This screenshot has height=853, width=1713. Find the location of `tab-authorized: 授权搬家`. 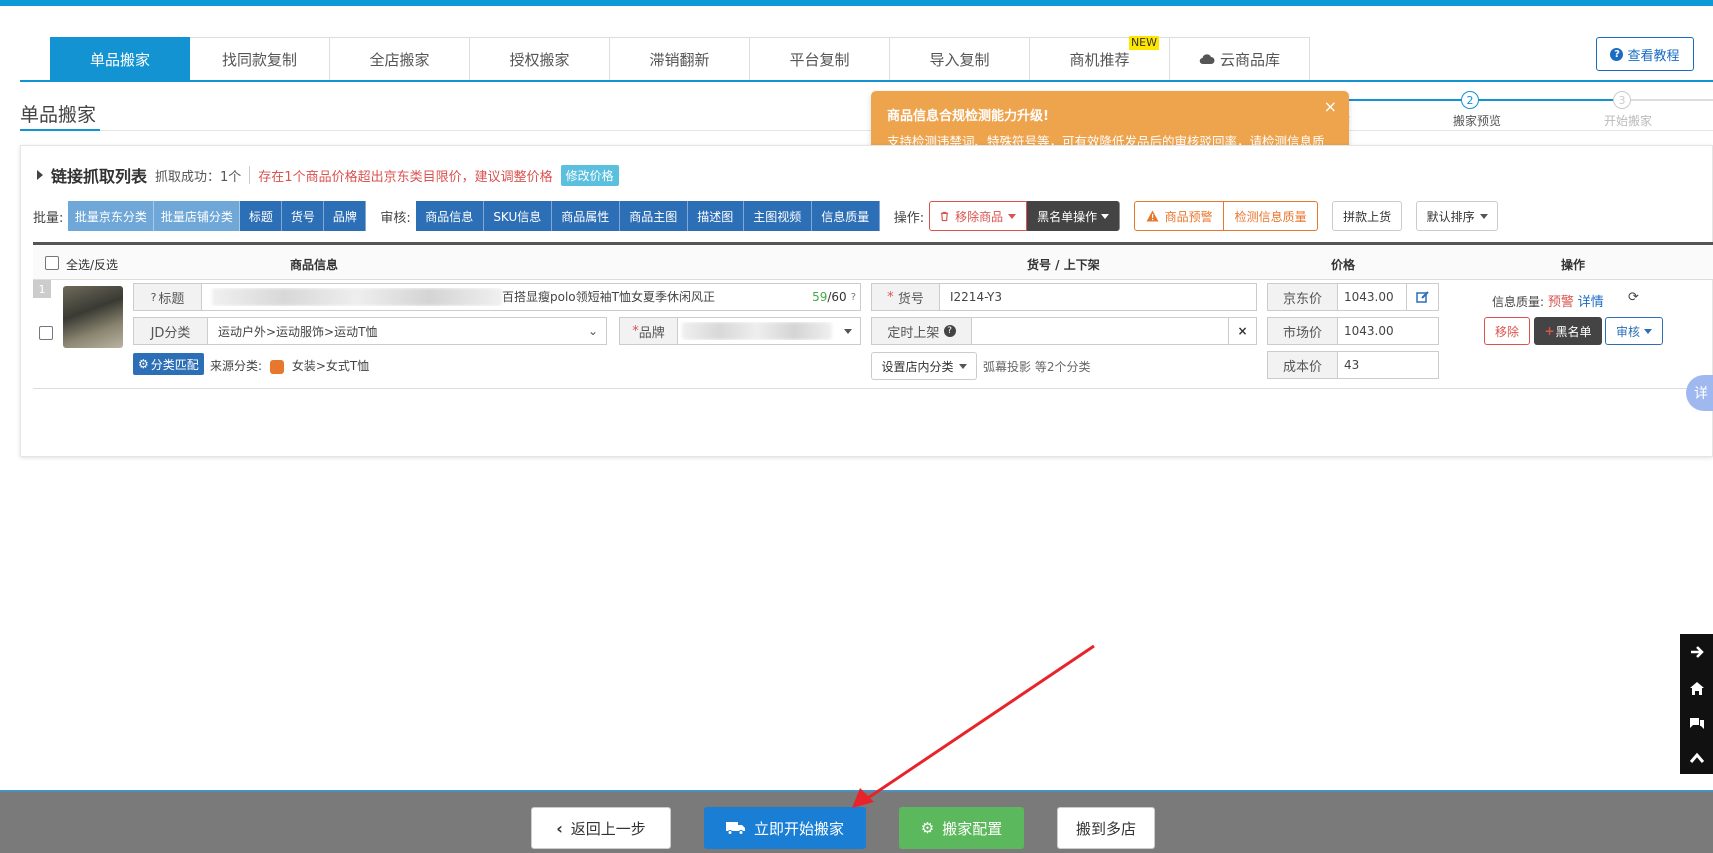

tab-authorized: 授权搬家 is located at coordinates (540, 59).